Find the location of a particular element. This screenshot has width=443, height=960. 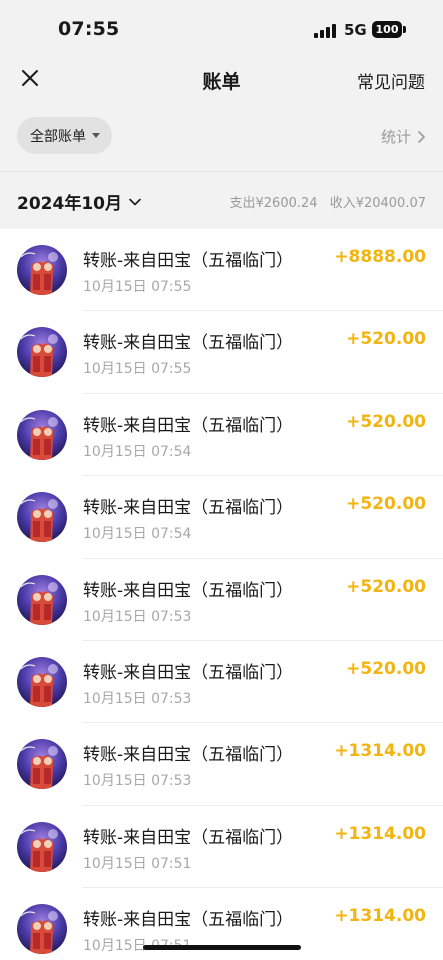

stats-link: 统计 is located at coordinates (403, 136).